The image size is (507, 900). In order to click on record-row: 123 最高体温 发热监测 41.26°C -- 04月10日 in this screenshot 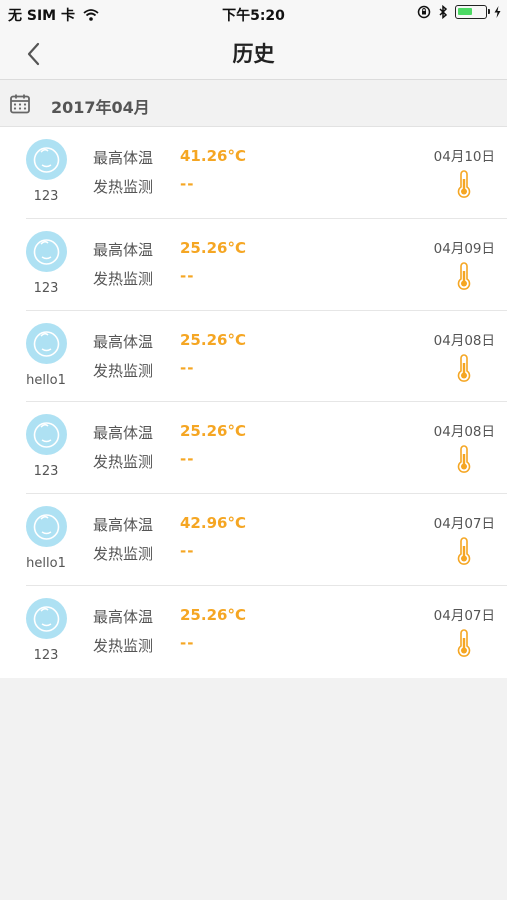, I will do `click(253, 173)`.